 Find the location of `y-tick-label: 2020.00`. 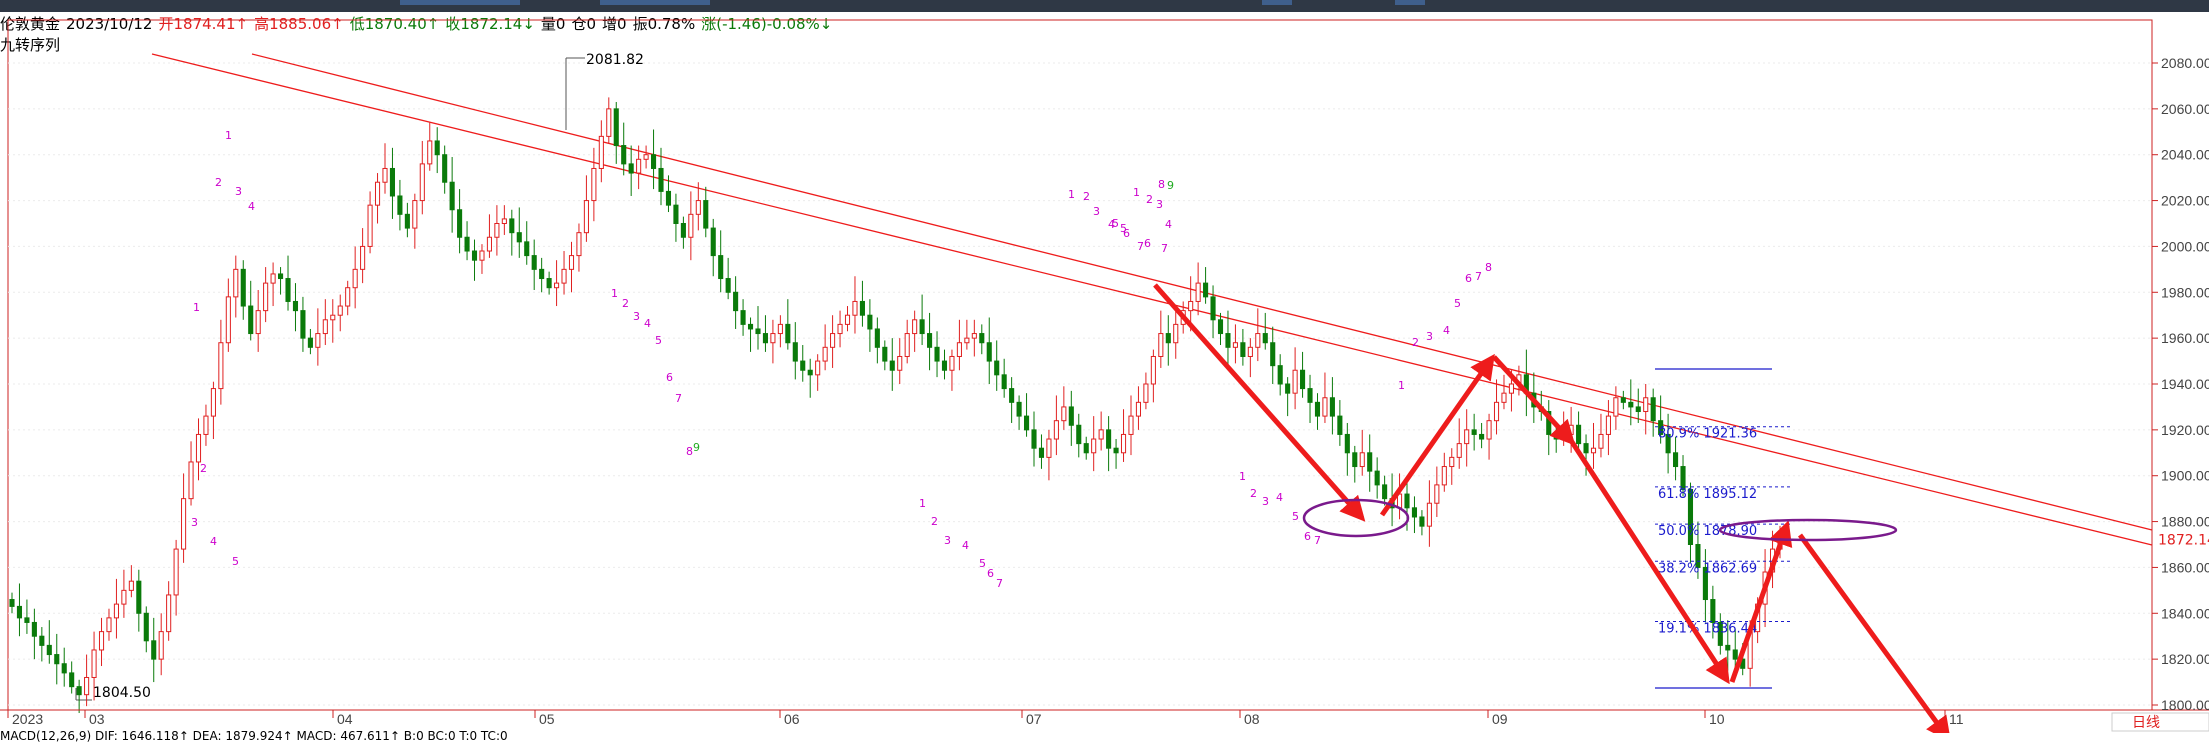

y-tick-label: 2020.00 is located at coordinates (2185, 201).